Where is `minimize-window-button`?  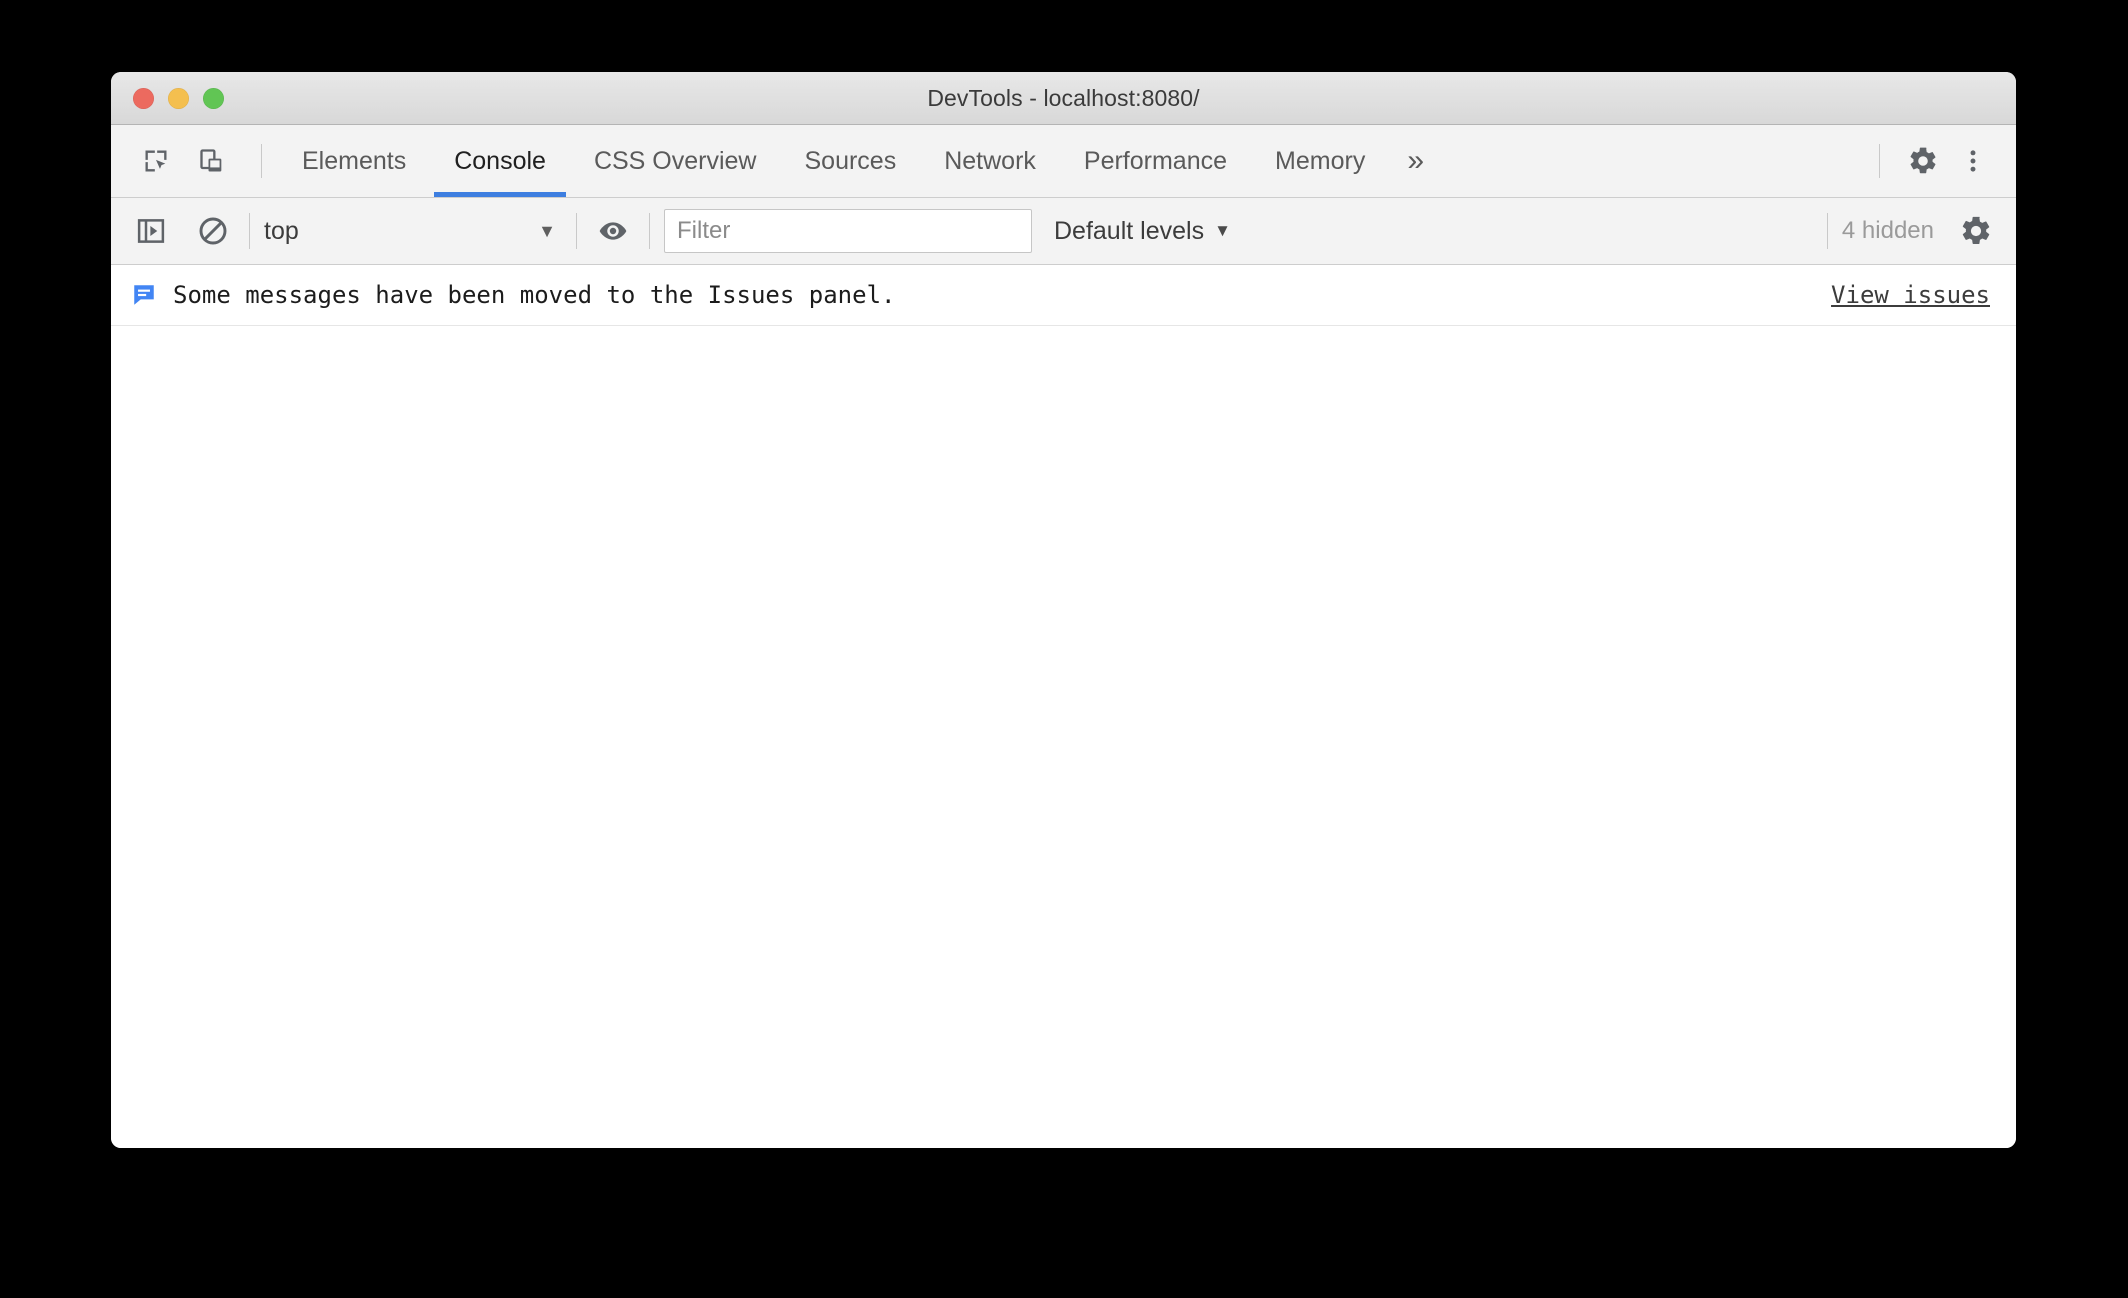
minimize-window-button is located at coordinates (178, 98).